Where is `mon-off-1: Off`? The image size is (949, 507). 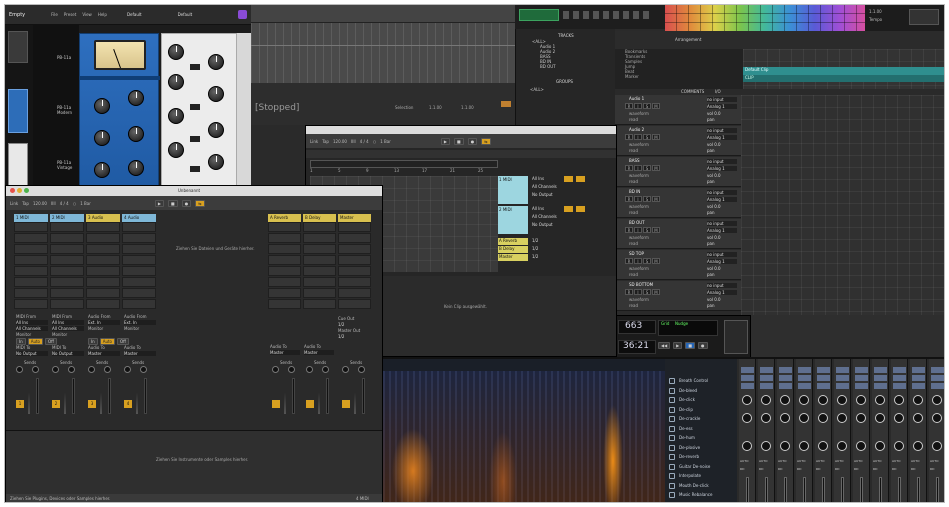
mon-off-1: Off is located at coordinates (51, 341).